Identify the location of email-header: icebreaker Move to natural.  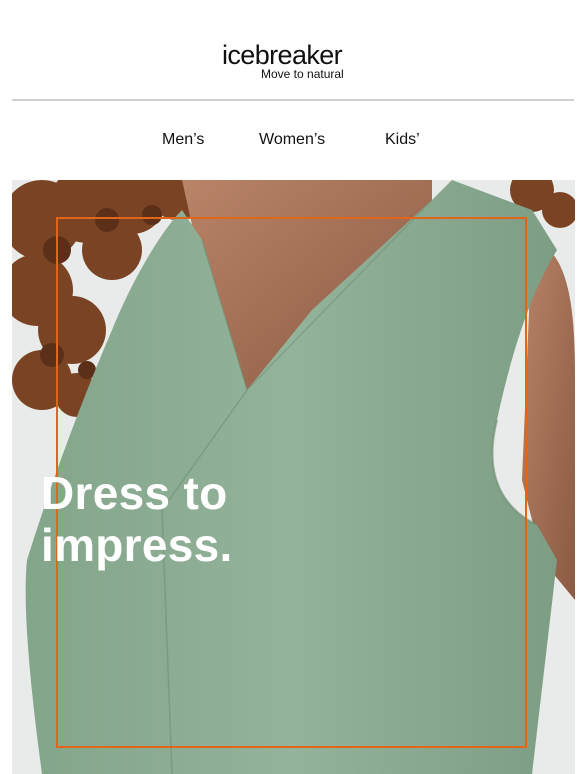
(290, 50).